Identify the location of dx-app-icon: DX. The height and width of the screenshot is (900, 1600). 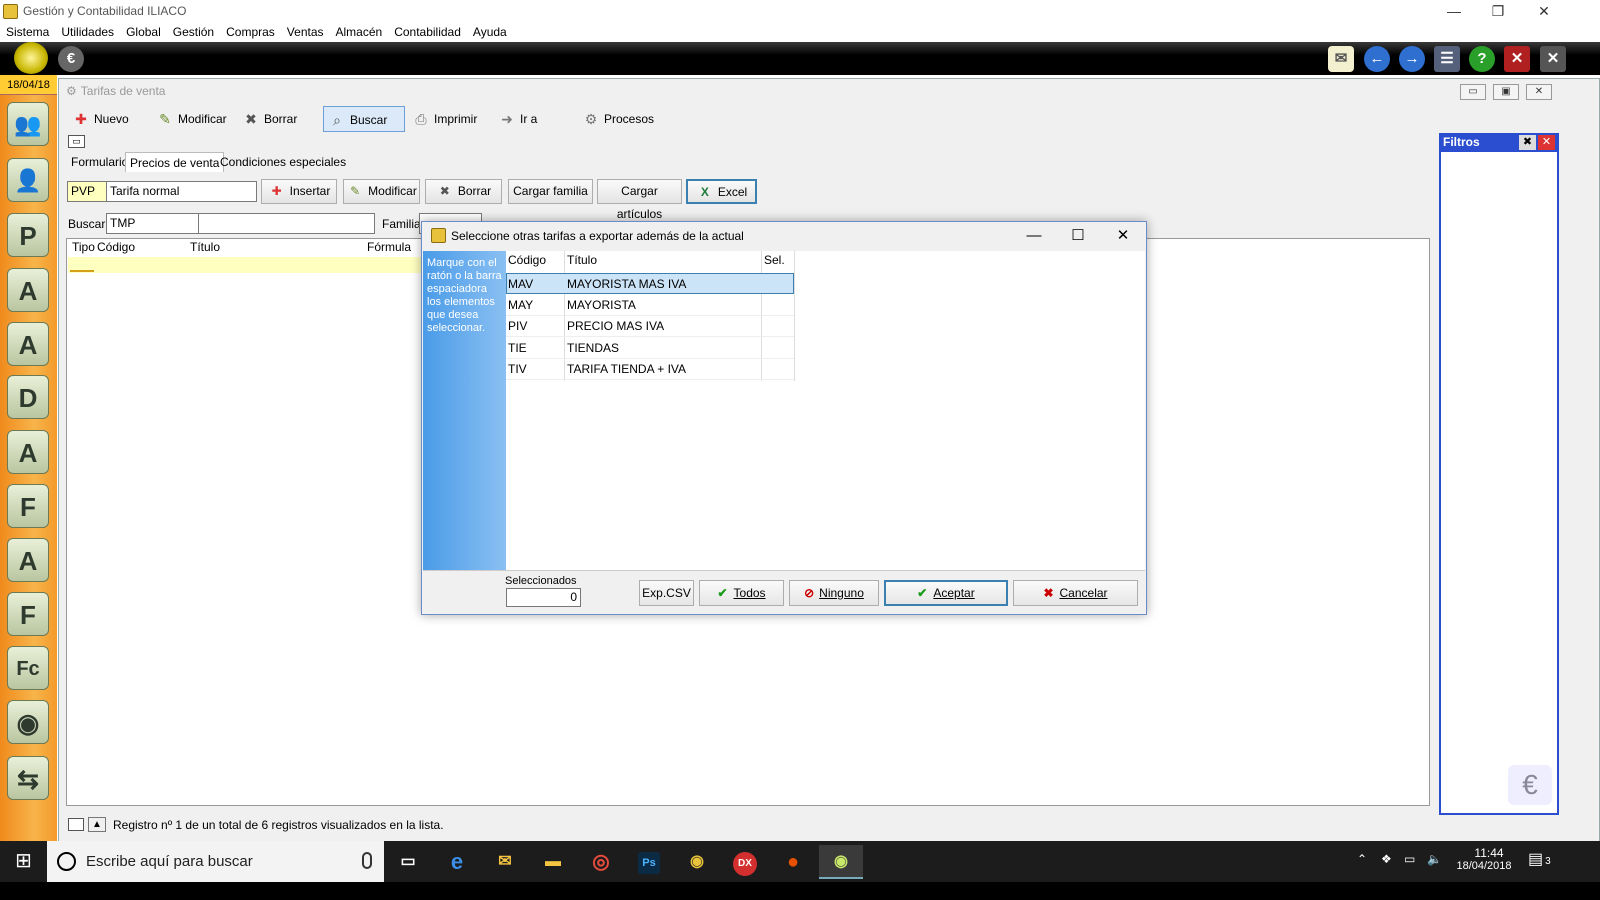
(745, 862).